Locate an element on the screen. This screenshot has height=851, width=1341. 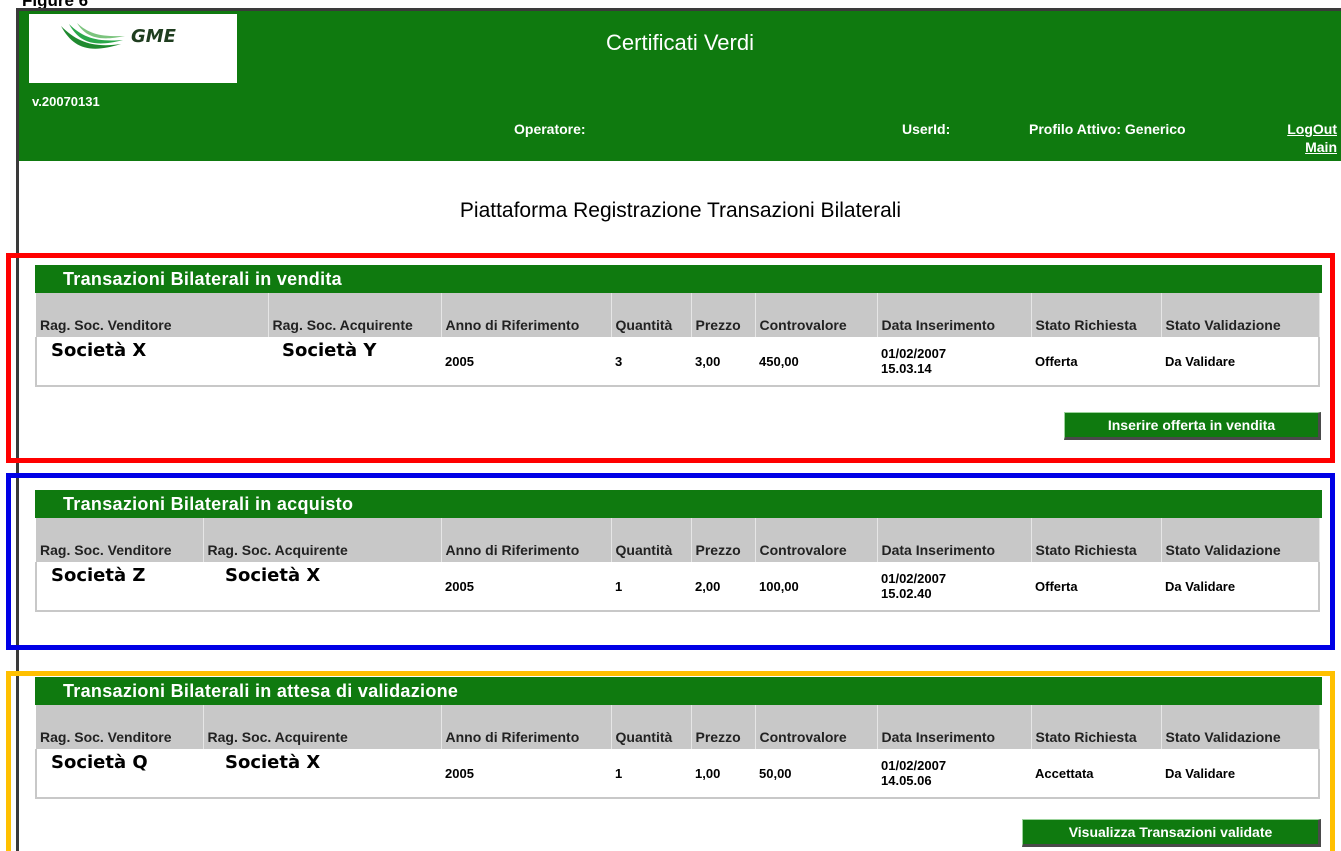
main-link: Main is located at coordinates (1321, 147).